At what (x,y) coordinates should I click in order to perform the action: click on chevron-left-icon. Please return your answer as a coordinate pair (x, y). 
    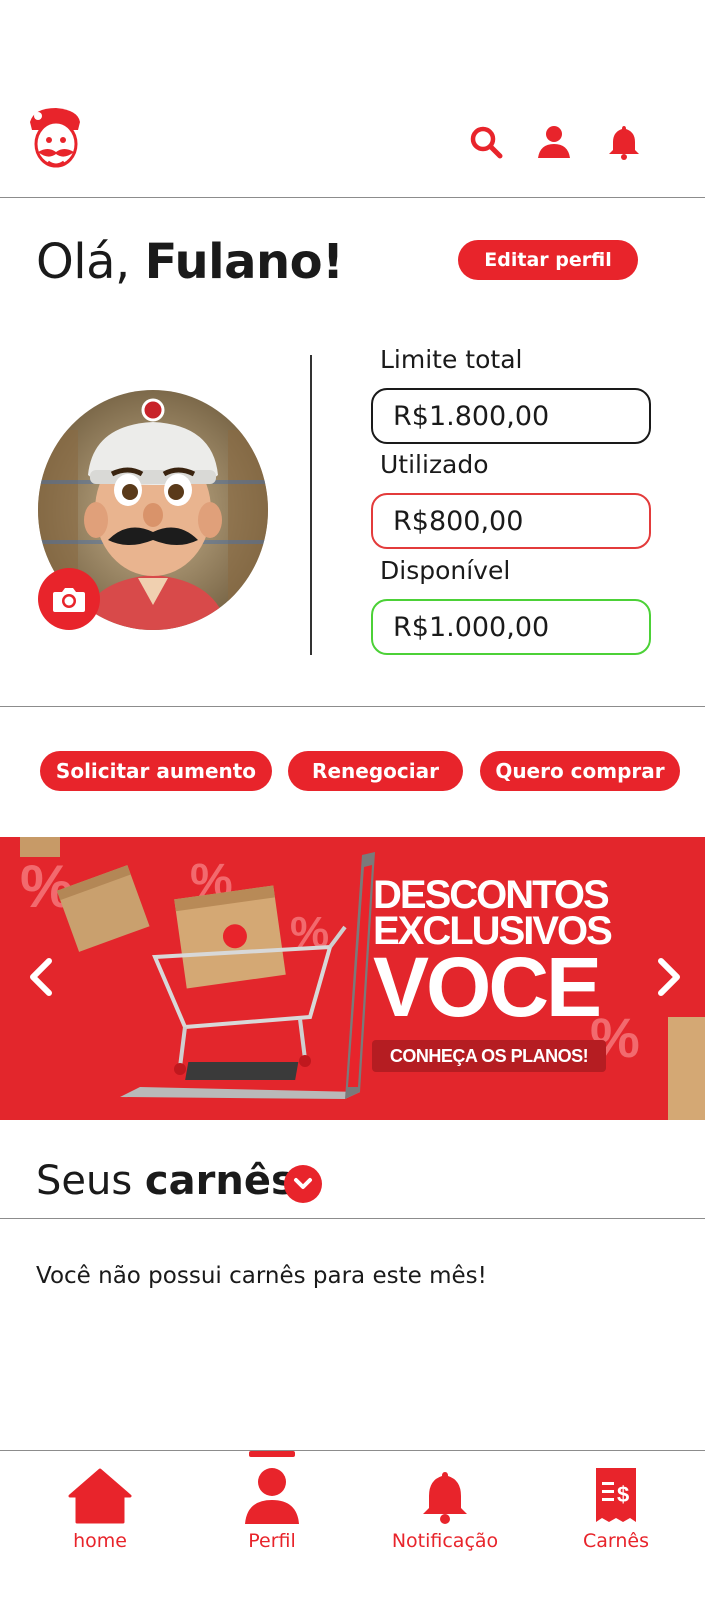
    Looking at the image, I should click on (41, 977).